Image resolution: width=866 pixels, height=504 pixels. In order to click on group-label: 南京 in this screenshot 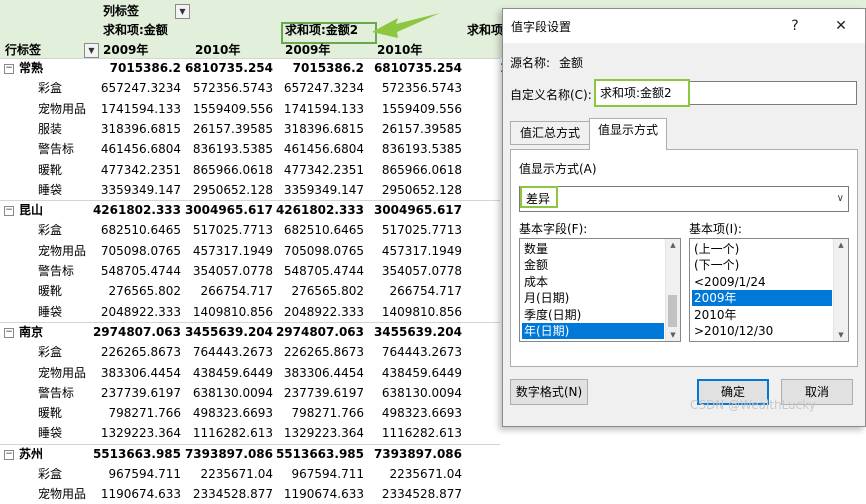, I will do `click(31, 332)`.